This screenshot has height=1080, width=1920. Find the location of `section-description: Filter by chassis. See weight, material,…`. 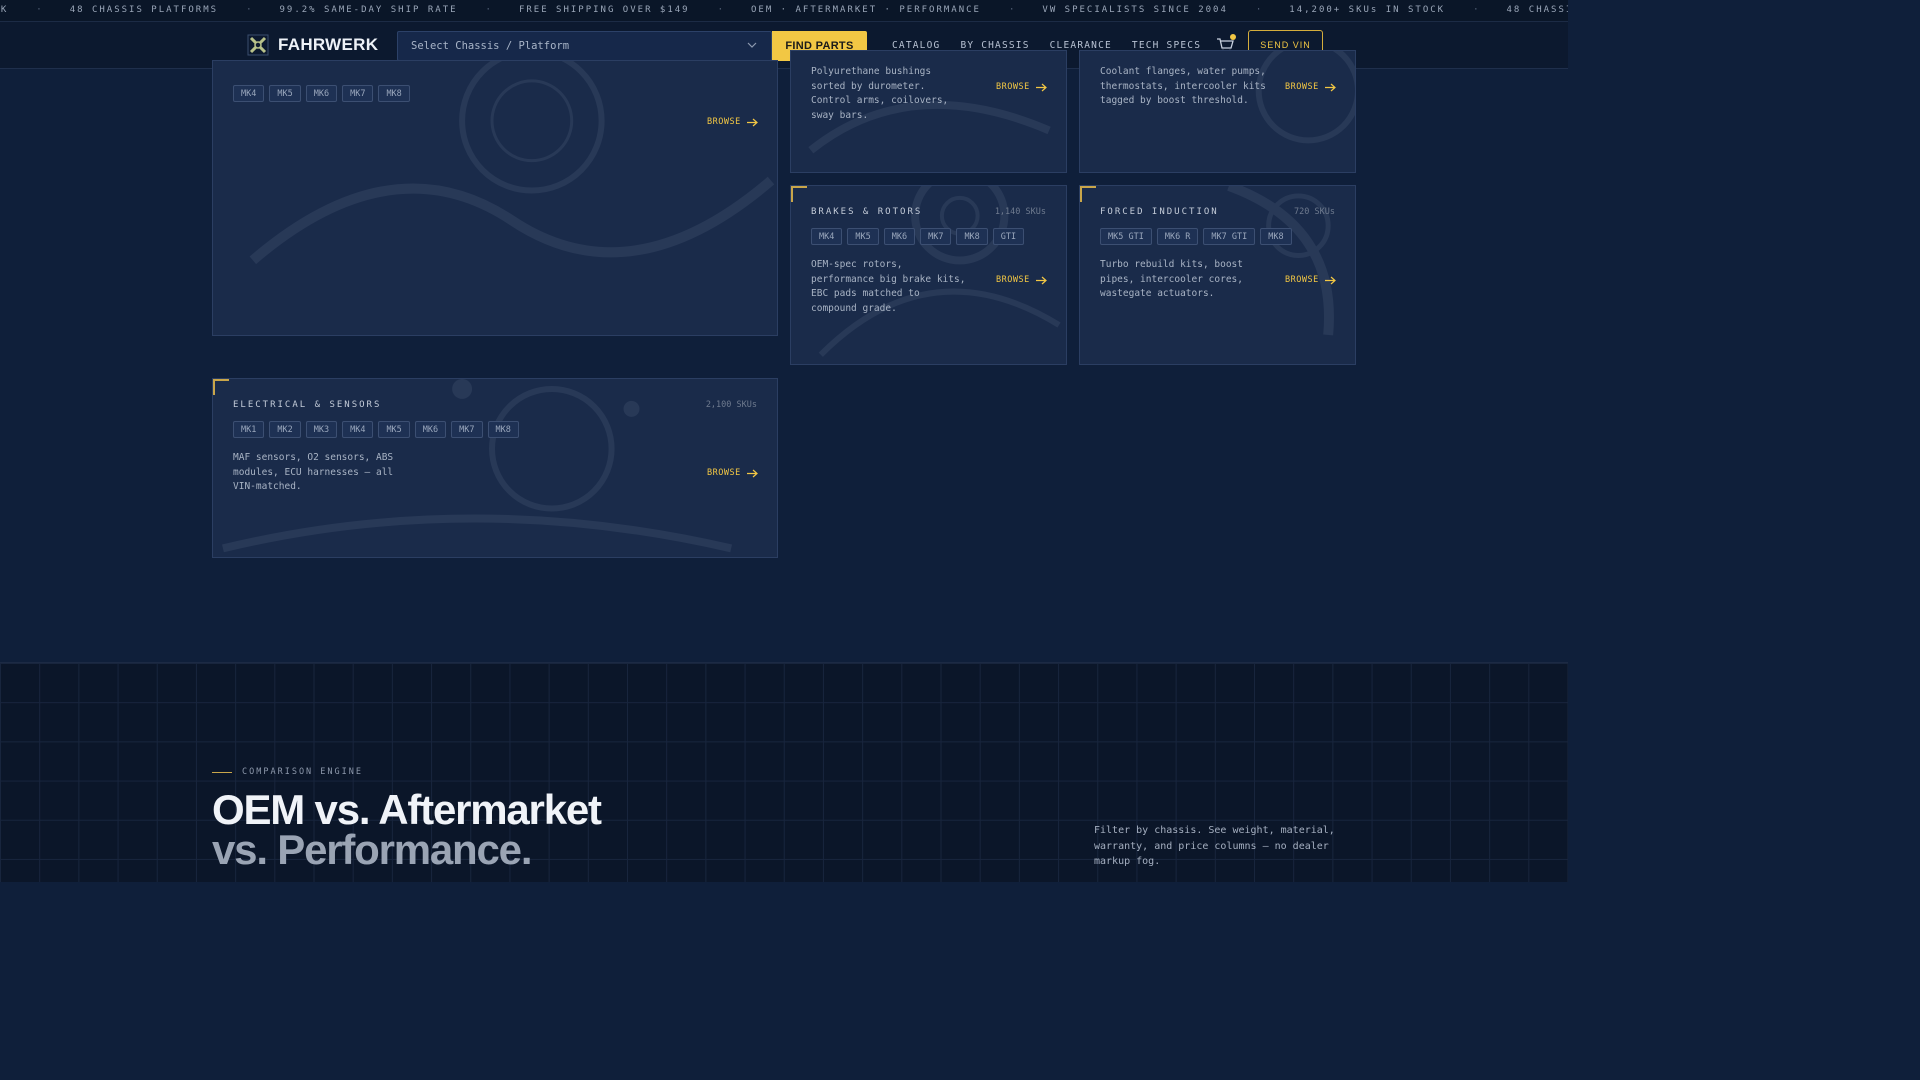

section-description: Filter by chassis. See weight, material,… is located at coordinates (1214, 846).